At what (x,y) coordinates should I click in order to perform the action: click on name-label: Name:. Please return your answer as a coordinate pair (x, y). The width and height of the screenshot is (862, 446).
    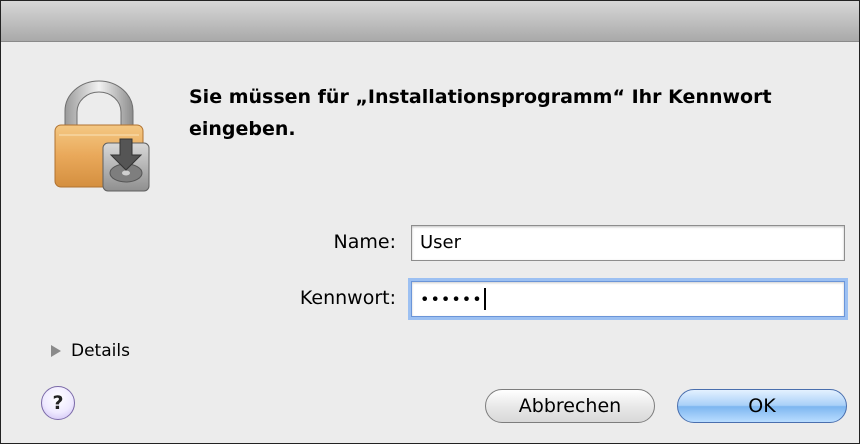
    Looking at the image, I should click on (364, 242).